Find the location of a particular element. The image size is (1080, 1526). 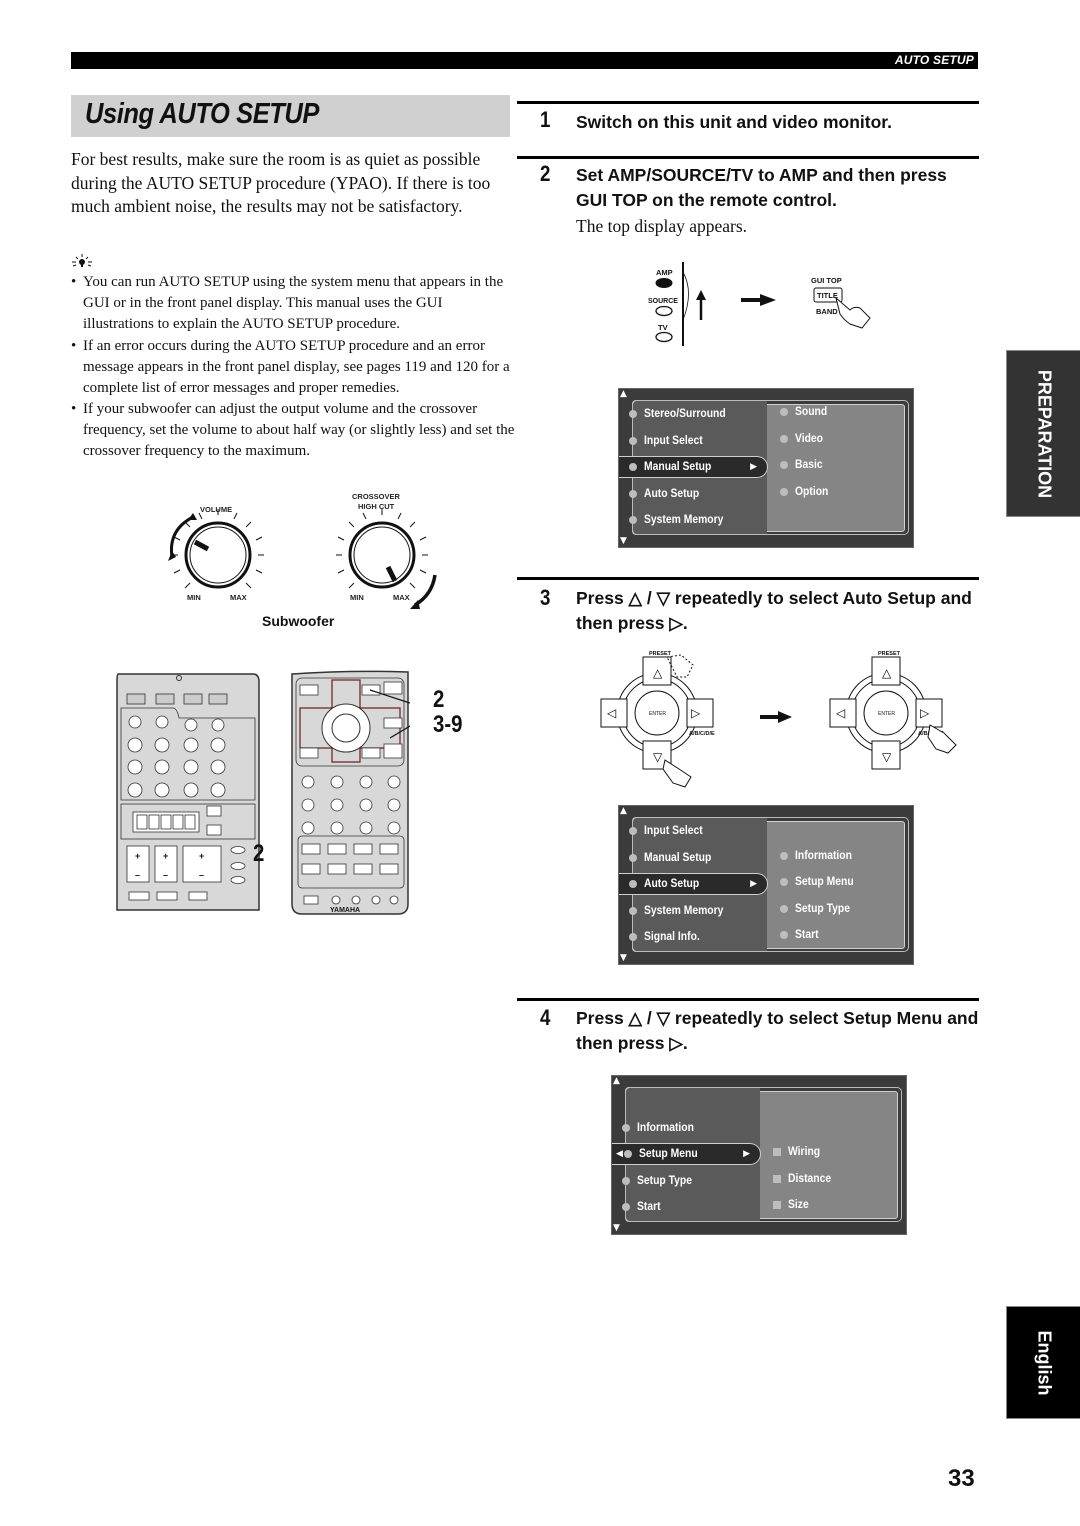

menu-item: Setup Type is located at coordinates (689, 1181).